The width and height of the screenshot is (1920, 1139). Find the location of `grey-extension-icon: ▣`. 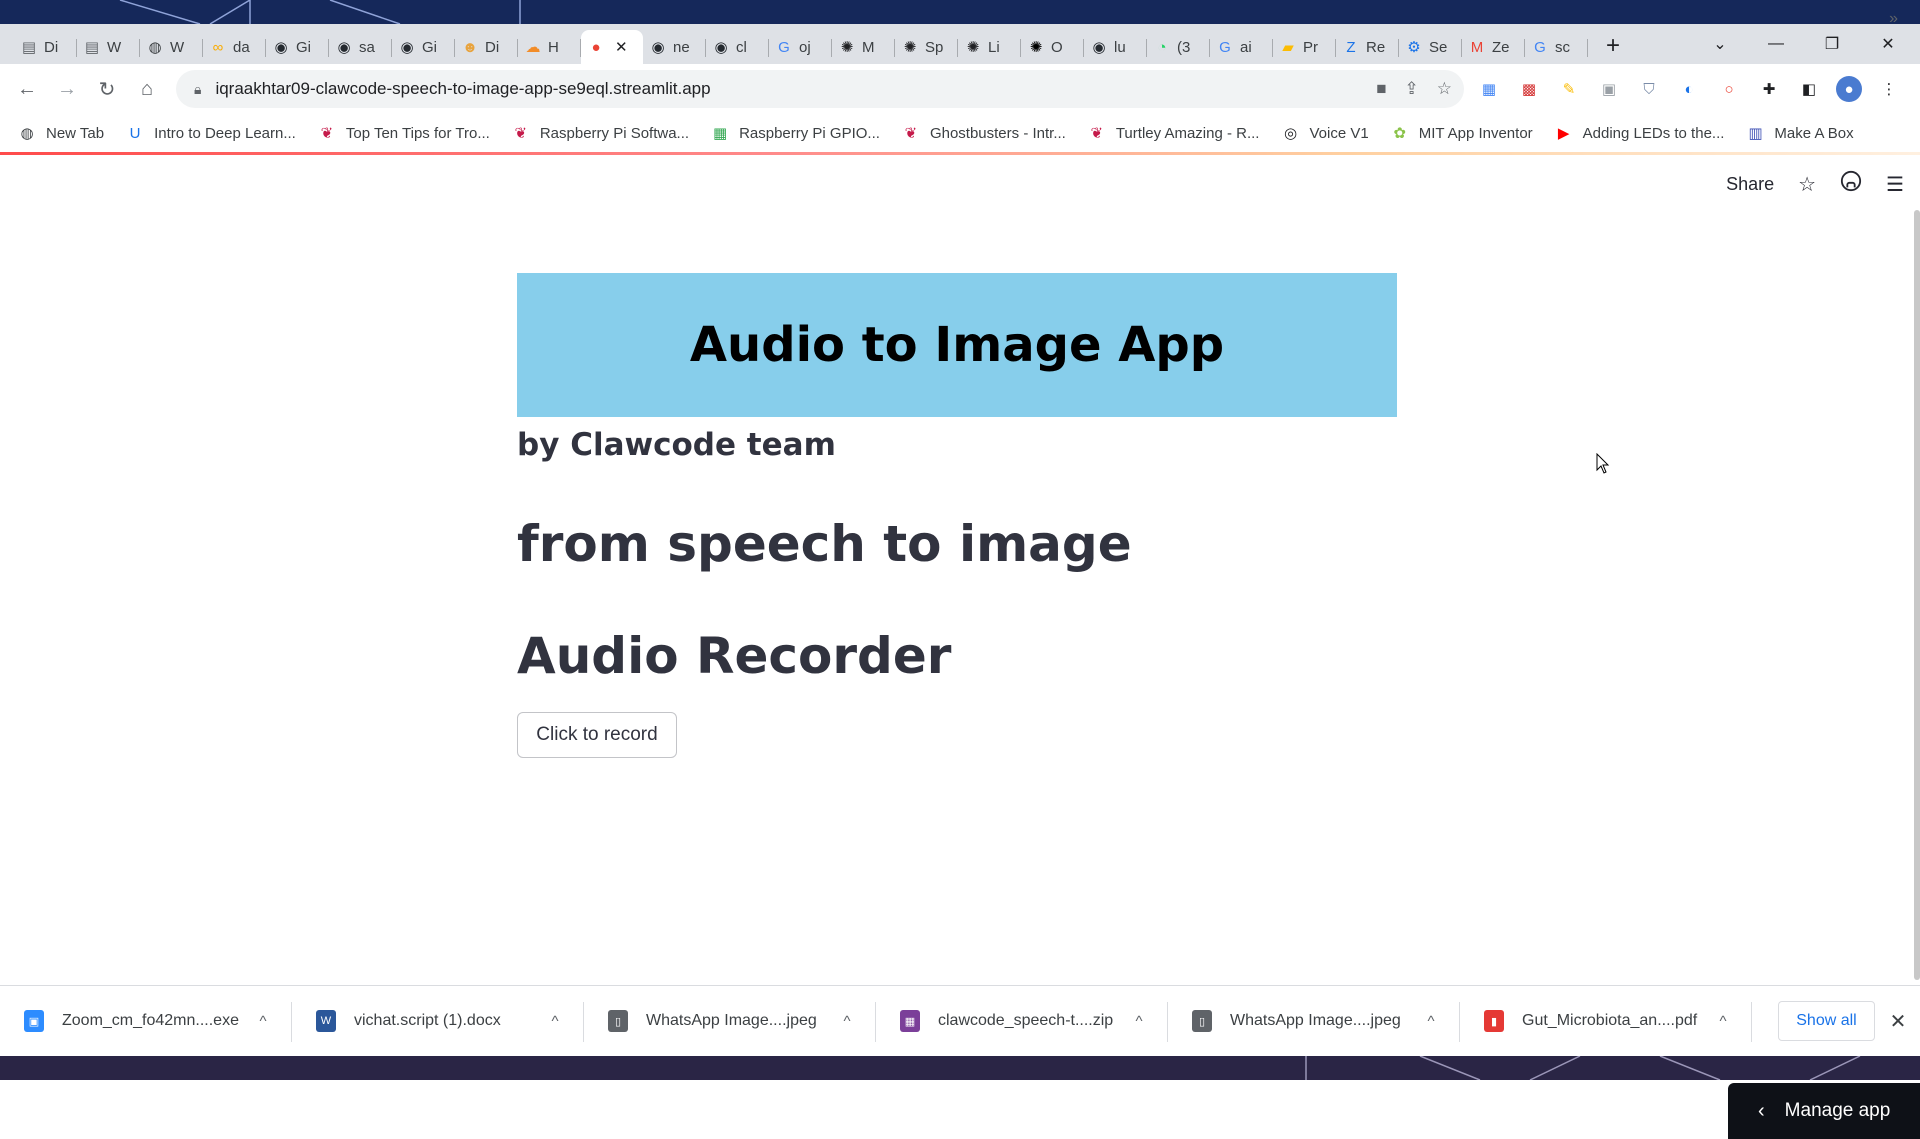

grey-extension-icon: ▣ is located at coordinates (1609, 89).